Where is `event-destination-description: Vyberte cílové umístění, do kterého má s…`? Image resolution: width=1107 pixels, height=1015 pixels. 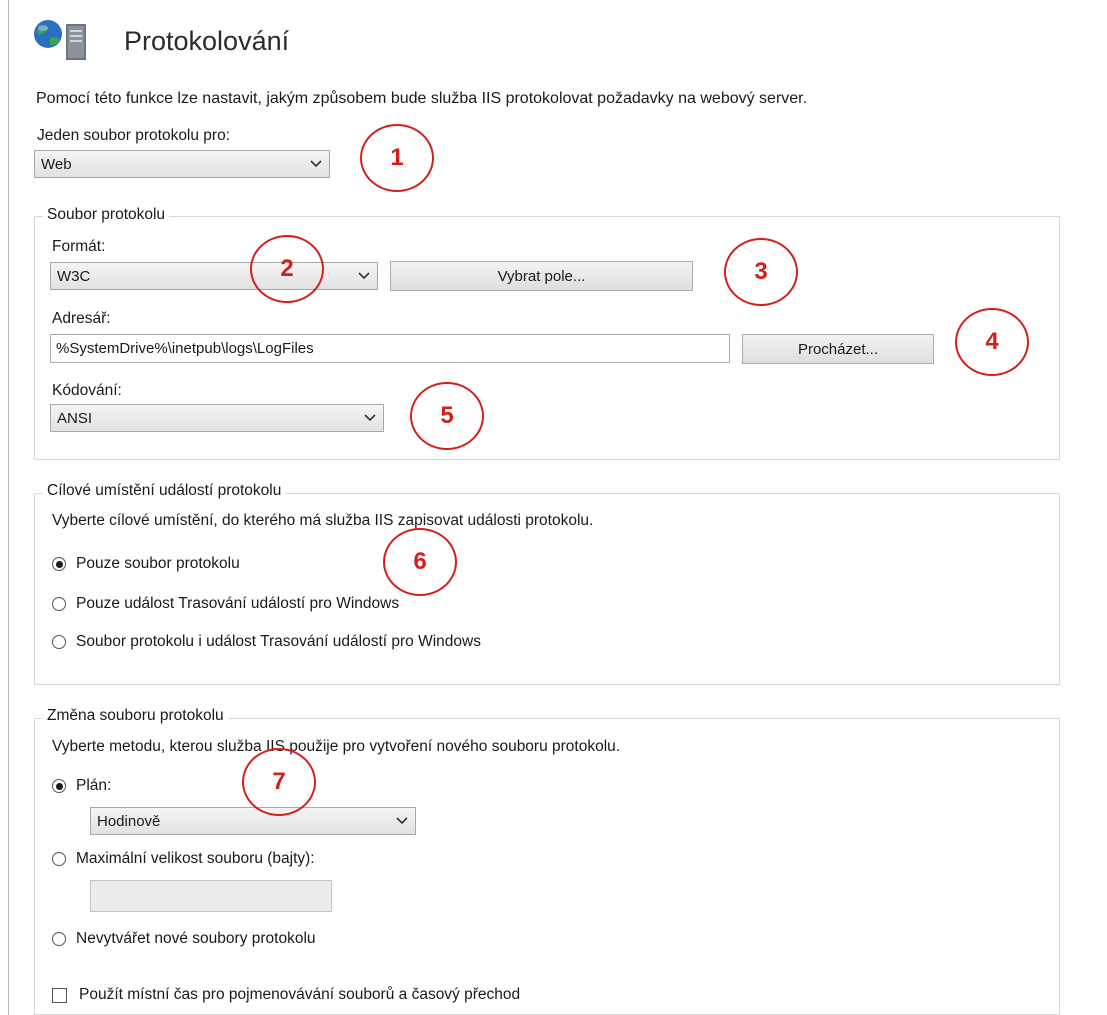 event-destination-description: Vyberte cílové umístění, do kterého má s… is located at coordinates (323, 520).